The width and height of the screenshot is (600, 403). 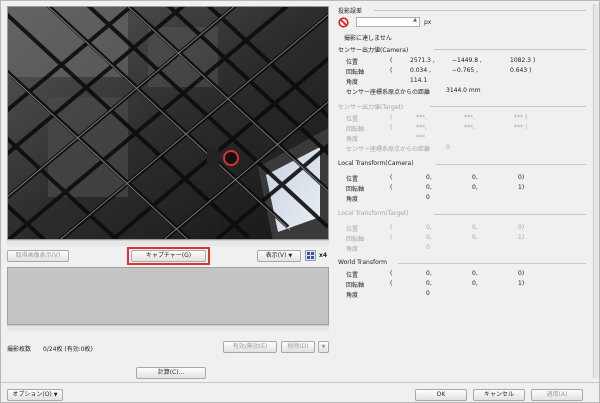 I want to click on local-camera-title: Local Transform(Camera), so click(x=376, y=163).